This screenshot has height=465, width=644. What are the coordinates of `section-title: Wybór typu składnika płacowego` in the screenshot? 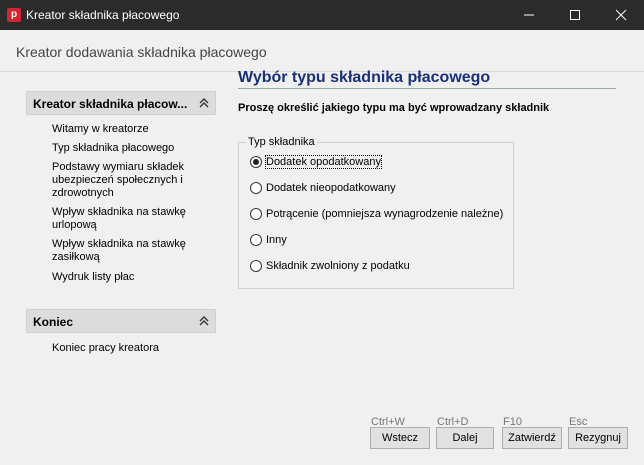 It's located at (364, 77).